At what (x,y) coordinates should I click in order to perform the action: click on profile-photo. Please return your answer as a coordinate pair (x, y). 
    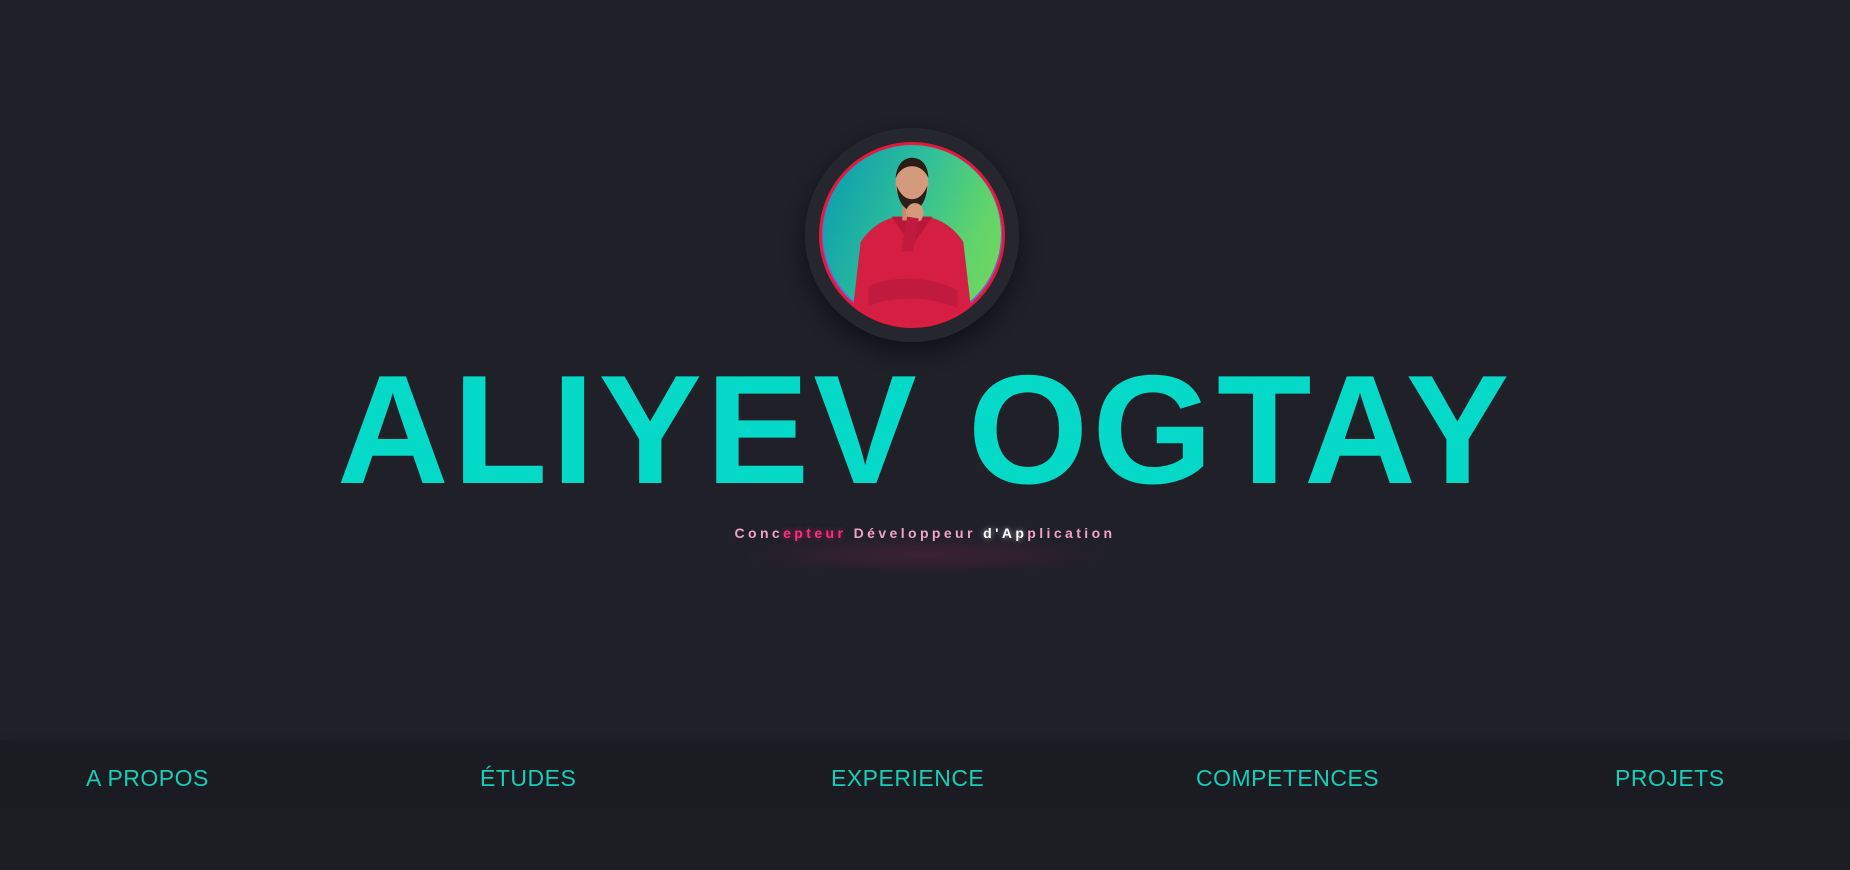
    Looking at the image, I should click on (912, 241).